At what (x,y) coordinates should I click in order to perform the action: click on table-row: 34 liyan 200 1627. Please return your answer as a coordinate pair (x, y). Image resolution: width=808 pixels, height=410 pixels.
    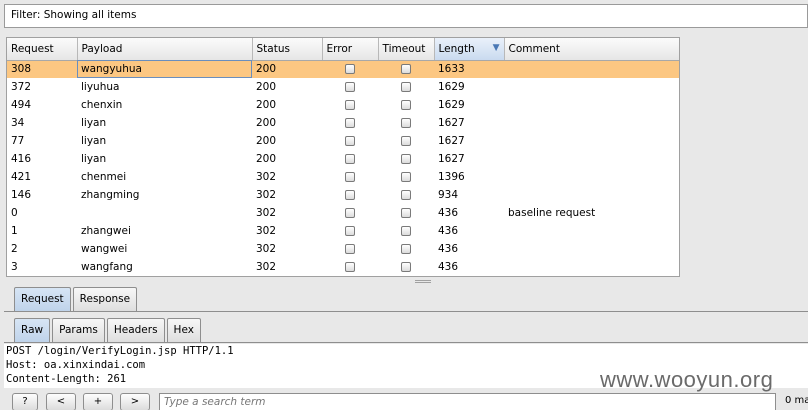
    Looking at the image, I should click on (343, 123).